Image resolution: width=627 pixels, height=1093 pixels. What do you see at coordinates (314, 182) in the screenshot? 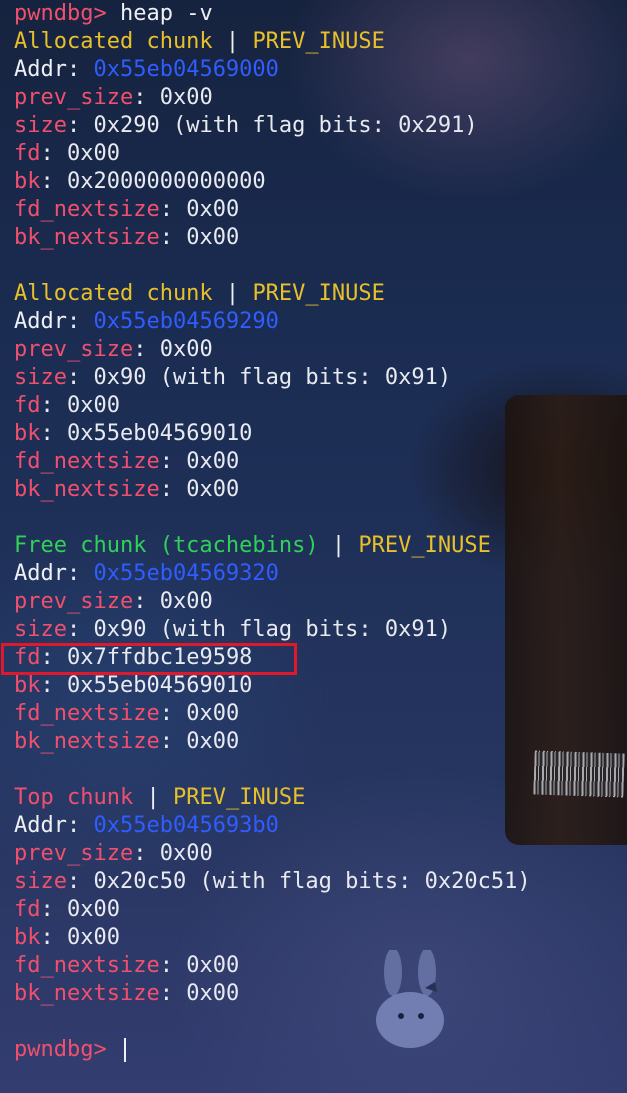
I see `chunk-bk-row: bk: 0x2000000000000` at bounding box center [314, 182].